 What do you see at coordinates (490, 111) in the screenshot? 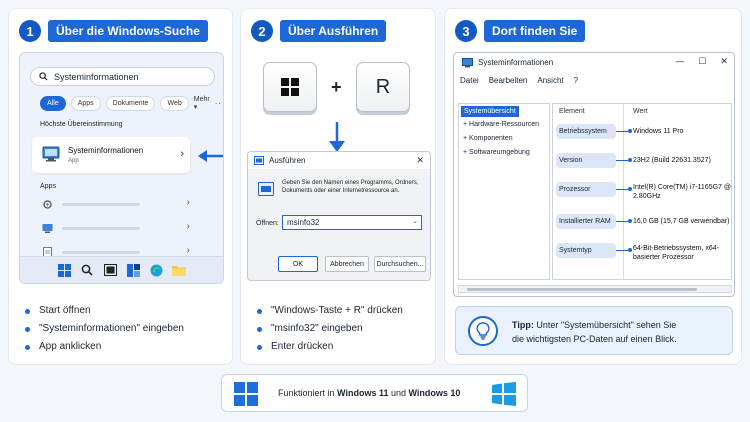
I see `tree-item-system-summary: Systemübersicht` at bounding box center [490, 111].